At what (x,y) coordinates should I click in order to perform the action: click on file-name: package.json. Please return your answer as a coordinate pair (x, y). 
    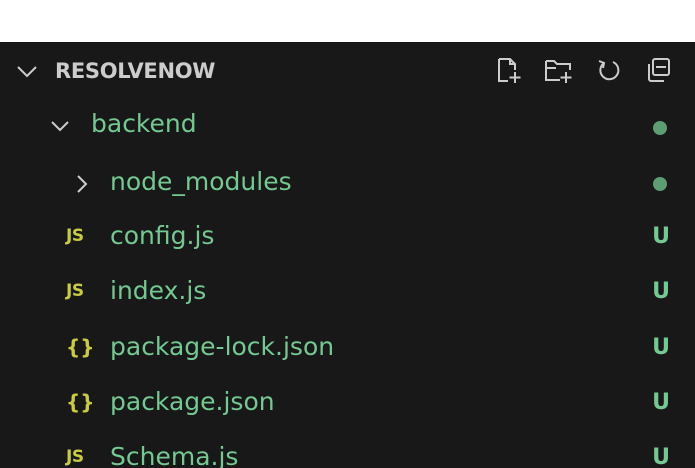
    Looking at the image, I should click on (192, 401).